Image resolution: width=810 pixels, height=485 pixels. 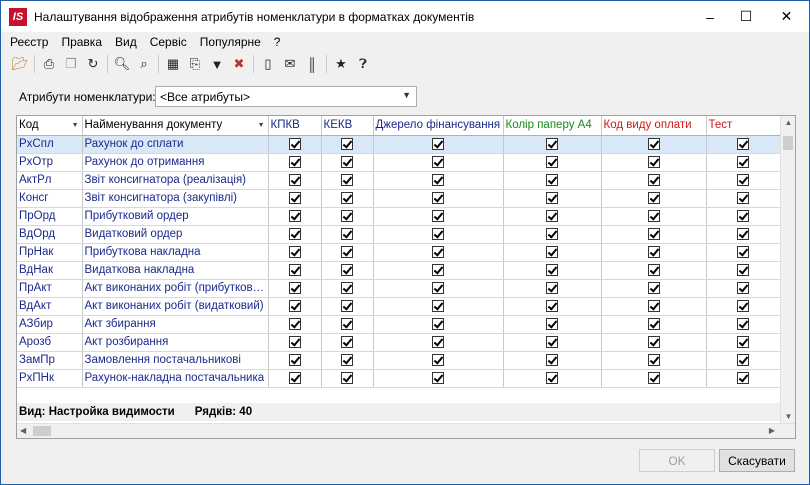 I want to click on barcode-icon: ║, so click(x=312, y=64).